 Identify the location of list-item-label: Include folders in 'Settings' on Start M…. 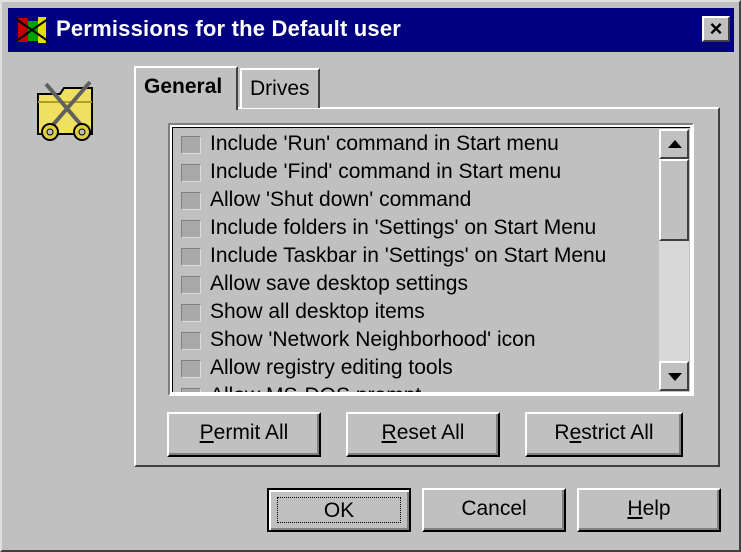
(403, 227).